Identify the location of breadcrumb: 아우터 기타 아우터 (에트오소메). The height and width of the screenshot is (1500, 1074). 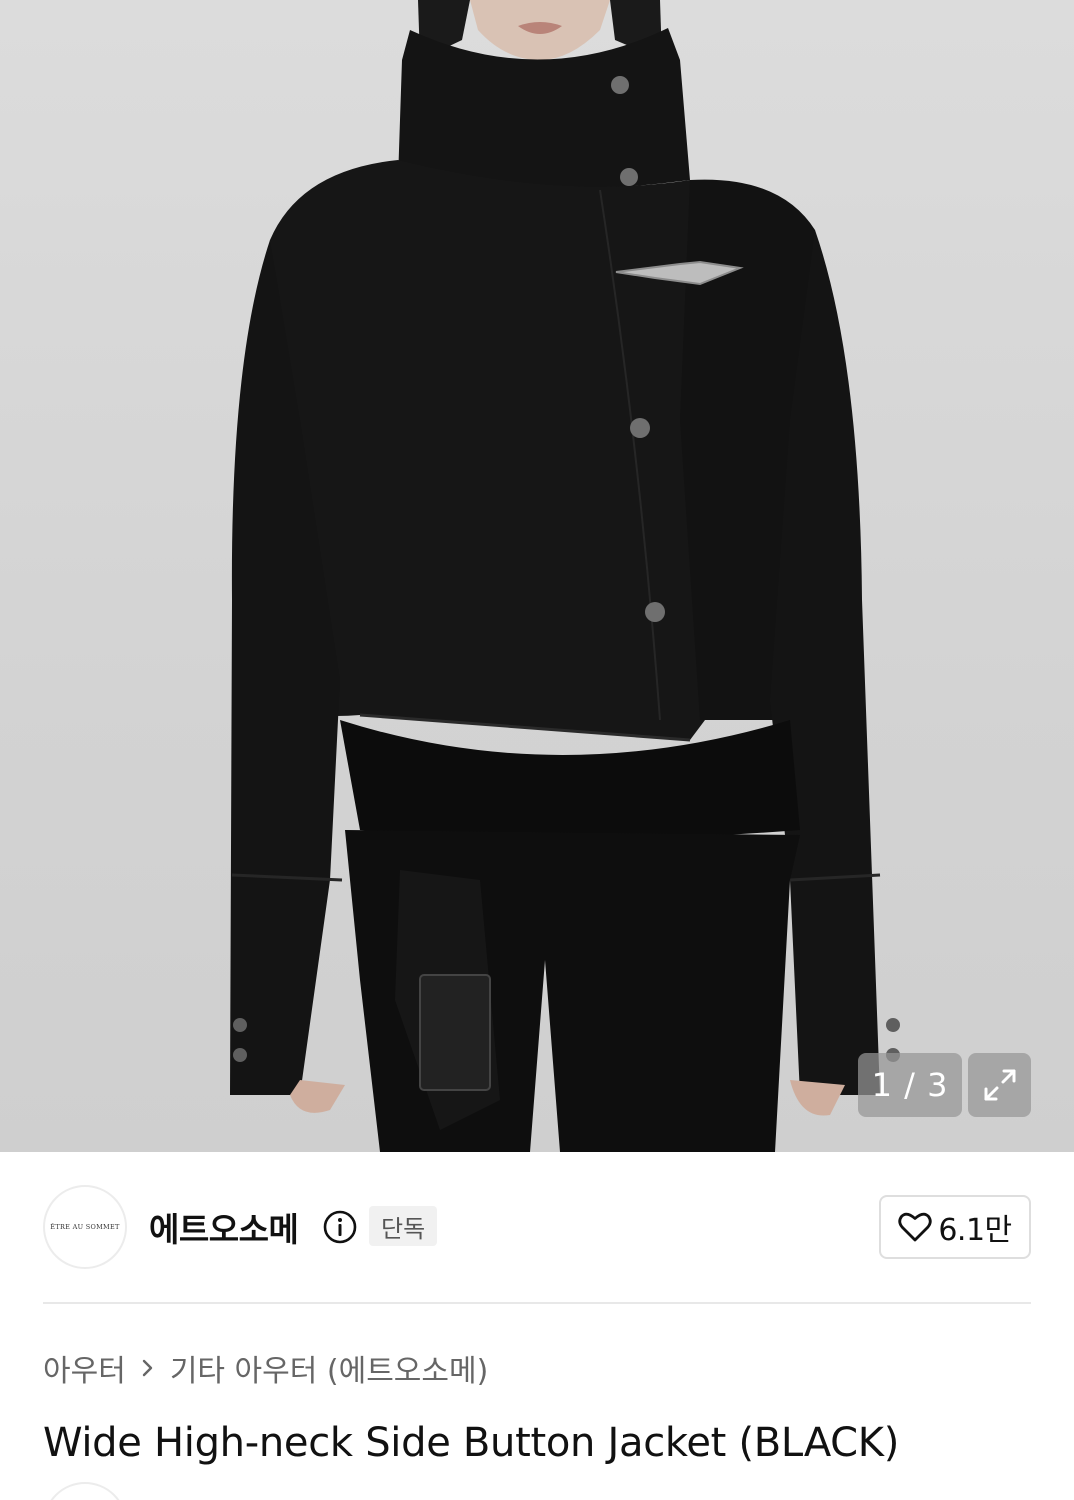
(265, 1368).